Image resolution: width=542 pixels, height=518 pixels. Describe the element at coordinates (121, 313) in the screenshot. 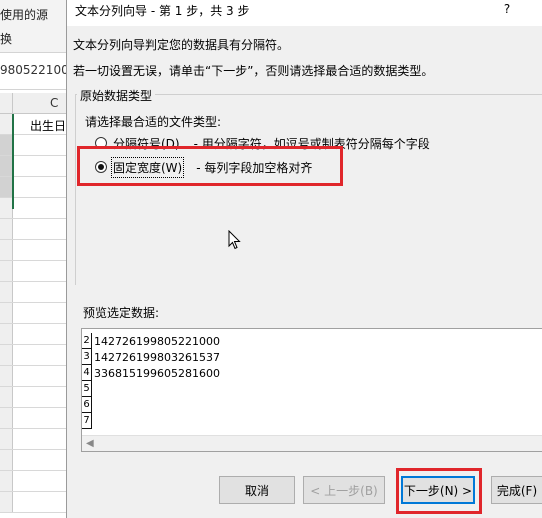

I see `preview-label: 预览选定数据:` at that location.